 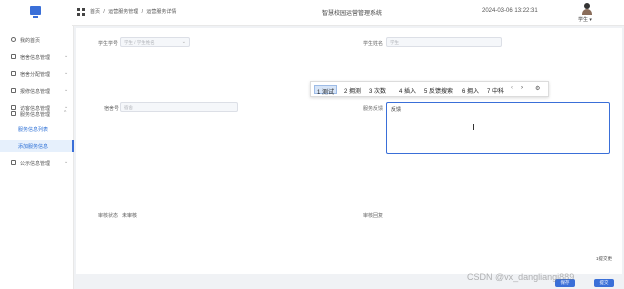 What do you see at coordinates (13, 113) in the screenshot?
I see `service-icon` at bounding box center [13, 113].